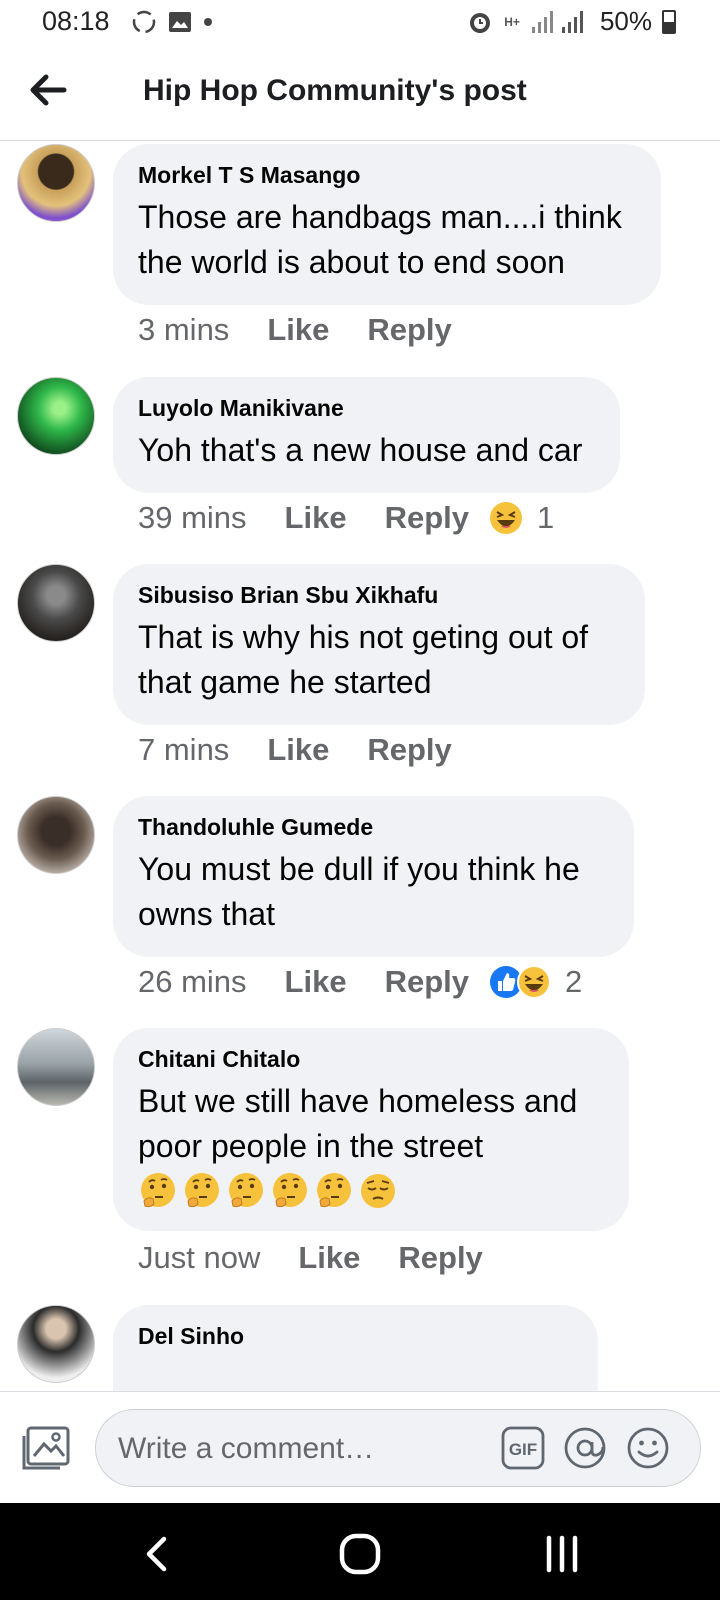 The width and height of the screenshot is (720, 1600). Describe the element at coordinates (48, 90) in the screenshot. I see `back-arrow-icon` at that location.